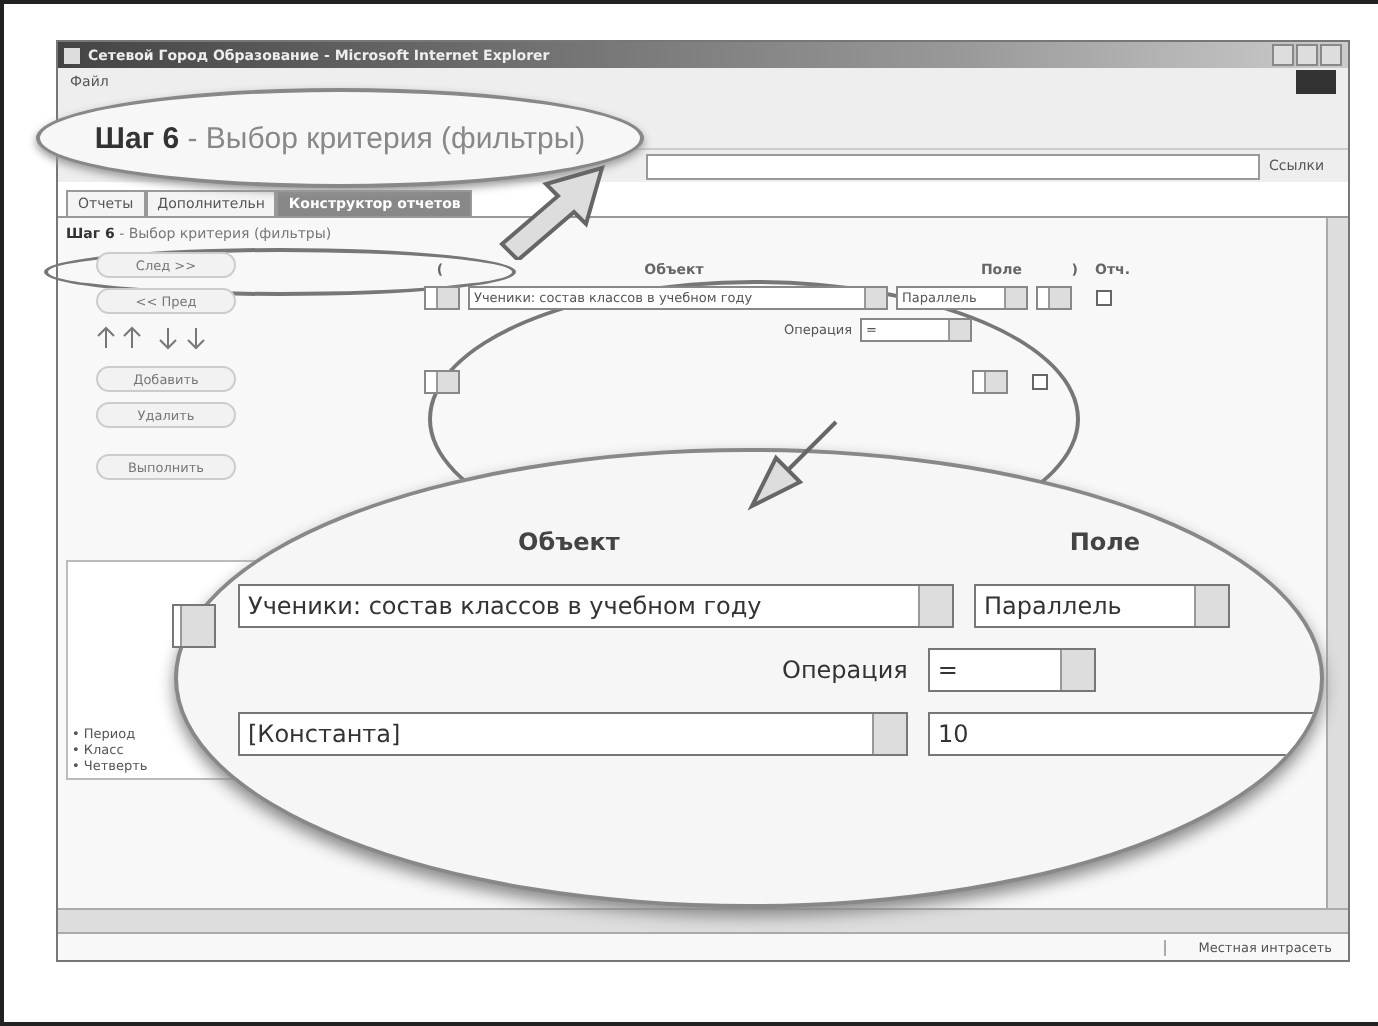 This screenshot has width=1378, height=1026. Describe the element at coordinates (340, 138) in the screenshot. I see `zoomed-step-heading: Шаг 6 - Выбор критерия (фильтры)` at that location.